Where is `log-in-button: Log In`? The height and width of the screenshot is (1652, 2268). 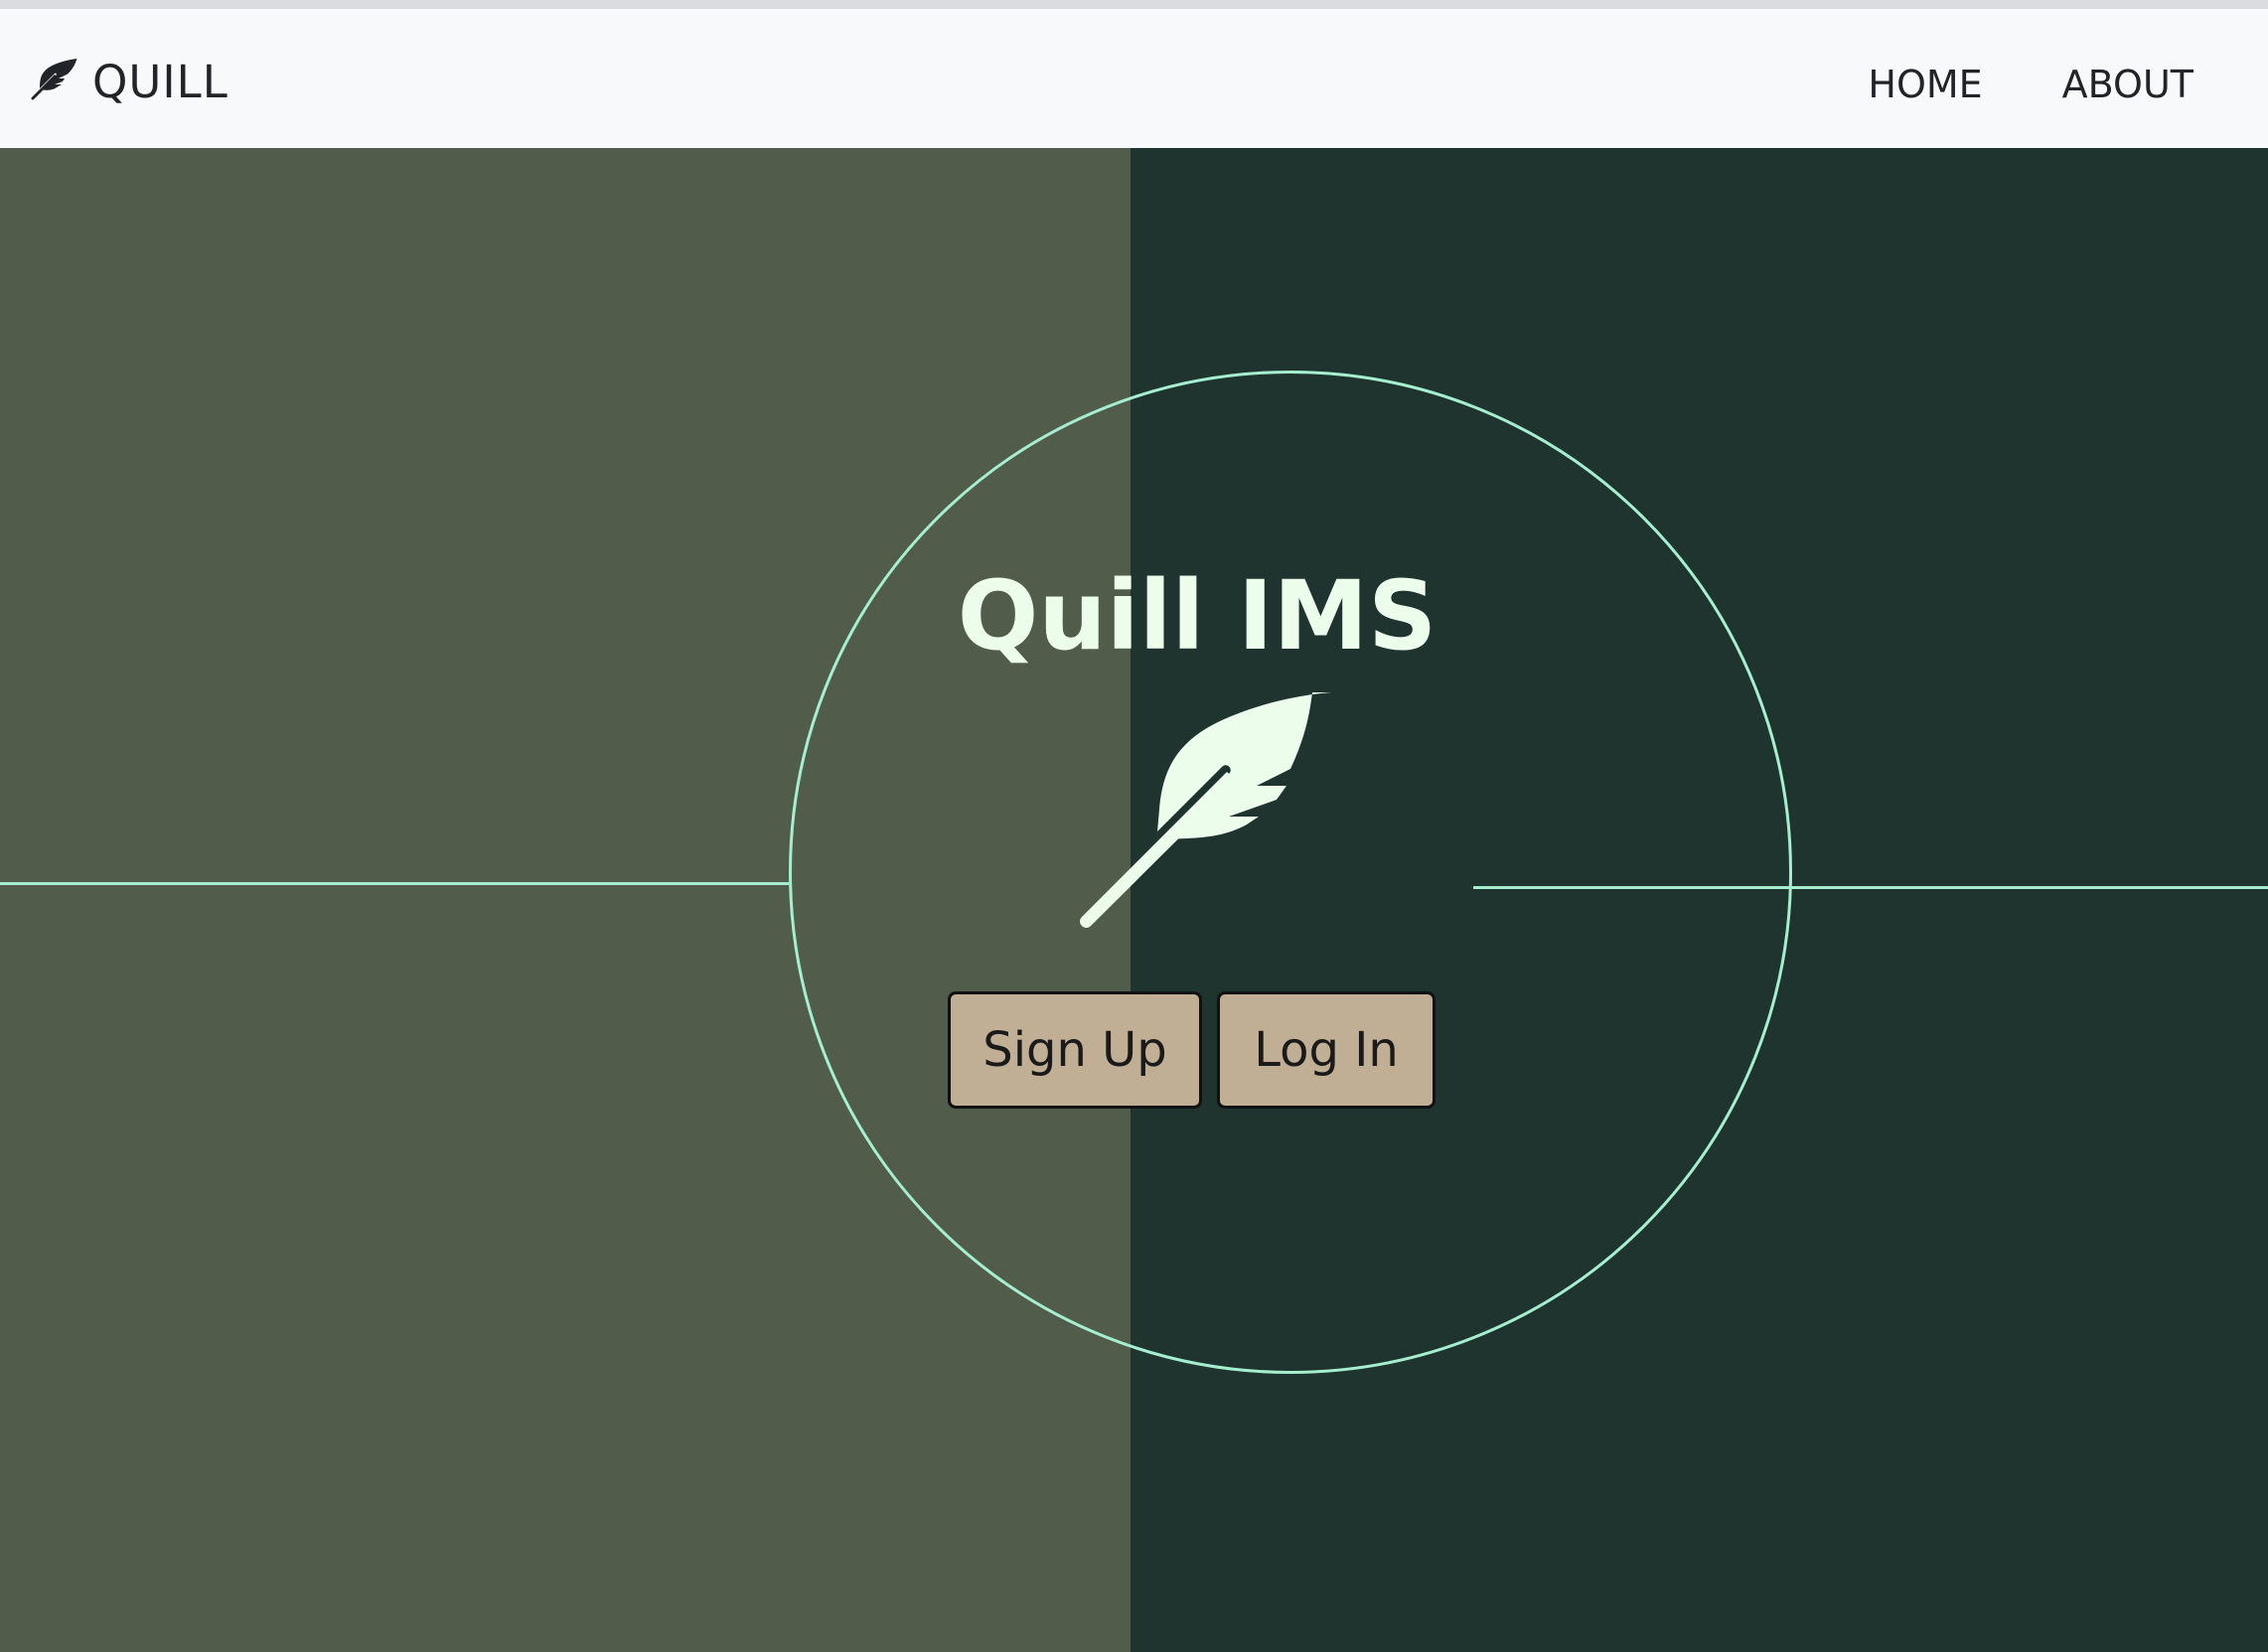 log-in-button: Log In is located at coordinates (1326, 1050).